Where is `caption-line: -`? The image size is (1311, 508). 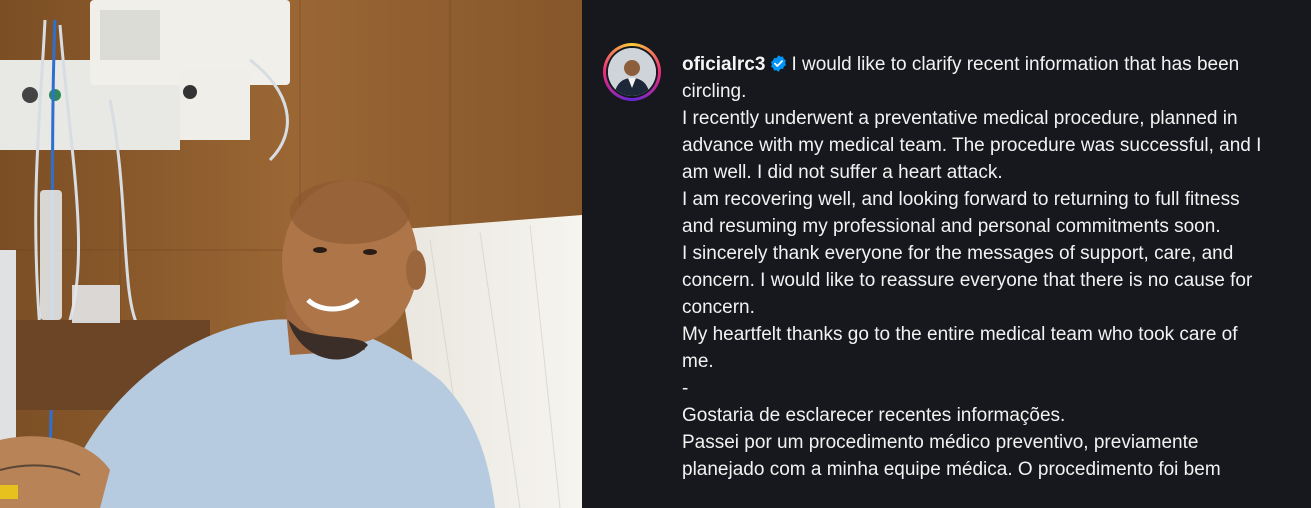 caption-line: - is located at coordinates (685, 388).